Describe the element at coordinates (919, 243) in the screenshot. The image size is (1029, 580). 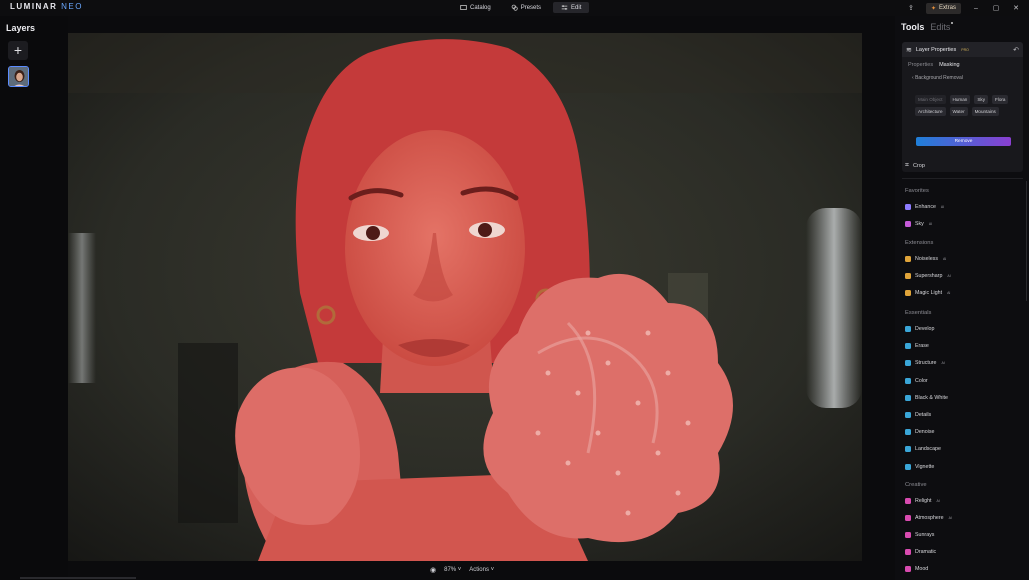
I see `section-extensions: Extensions` at that location.